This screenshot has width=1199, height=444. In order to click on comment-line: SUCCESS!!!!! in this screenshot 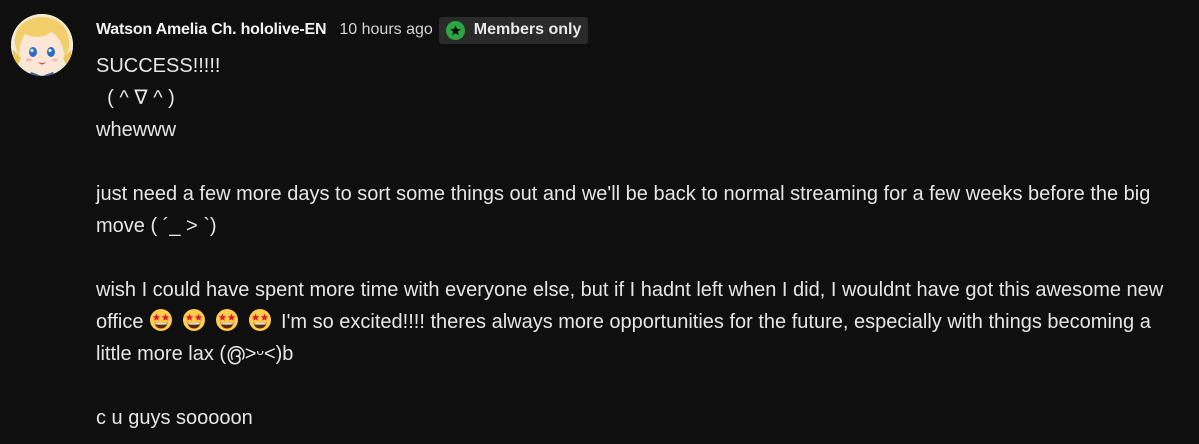, I will do `click(158, 66)`.